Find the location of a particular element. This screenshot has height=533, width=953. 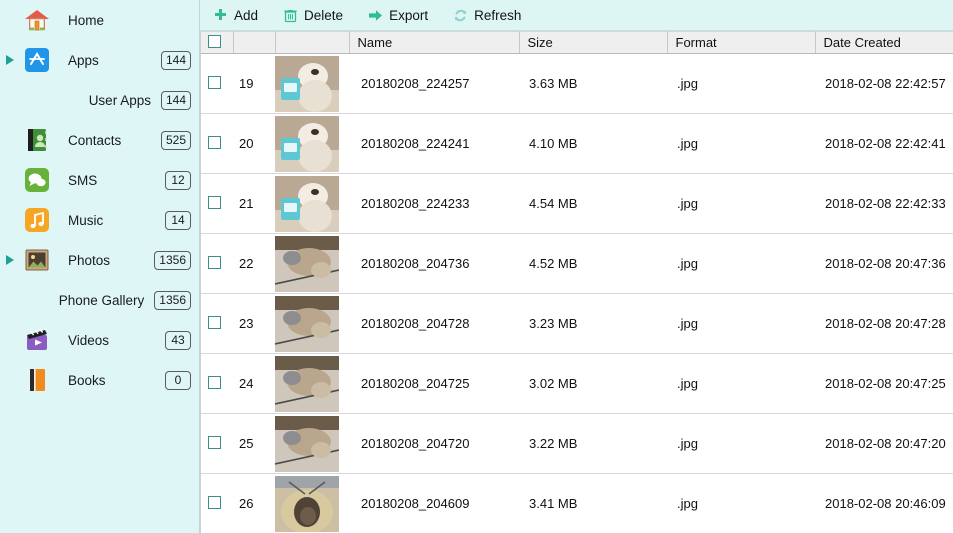

sidebar-item-contacts: Contacts 525 is located at coordinates (99, 140).